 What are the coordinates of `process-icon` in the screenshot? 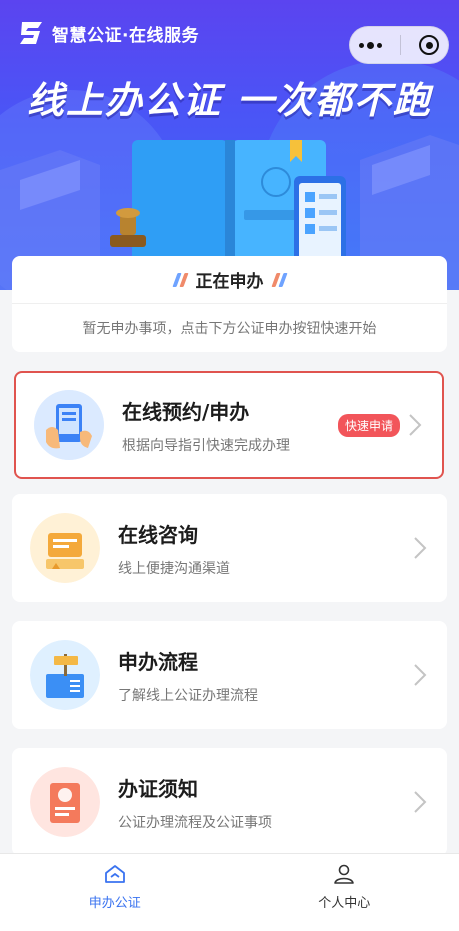 It's located at (65, 675).